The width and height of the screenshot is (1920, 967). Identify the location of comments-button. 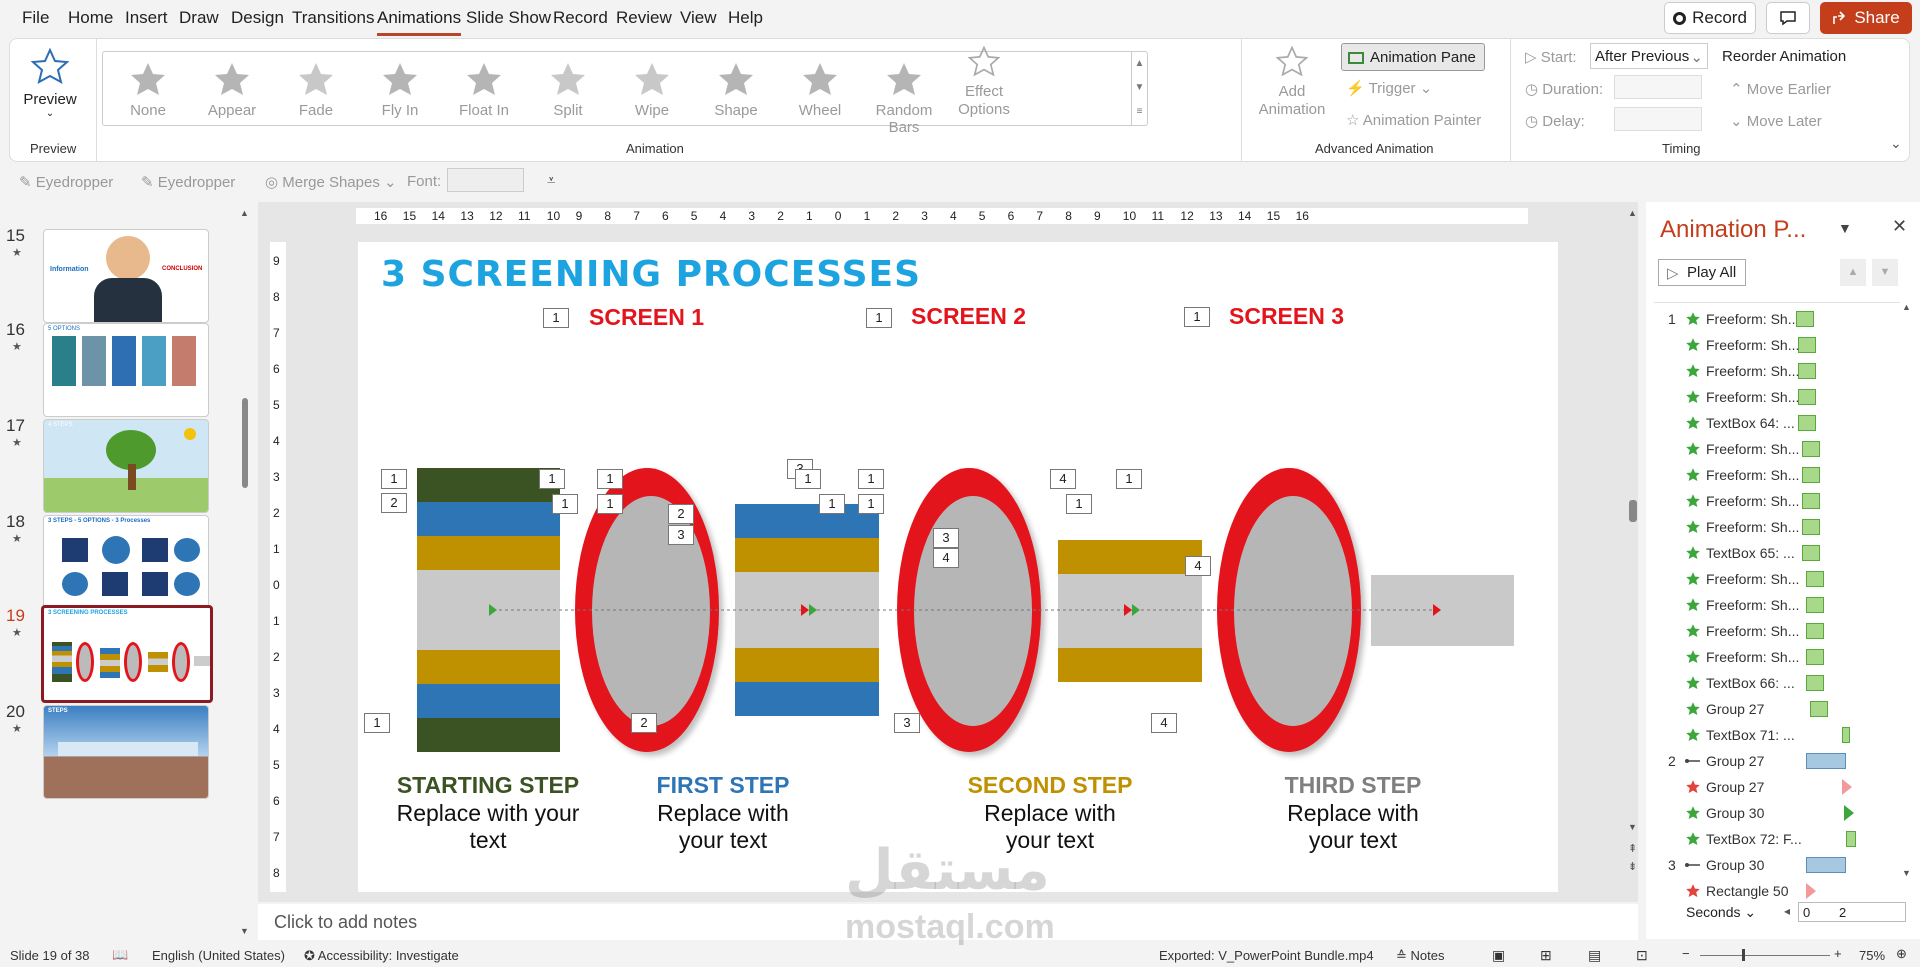
(1788, 18).